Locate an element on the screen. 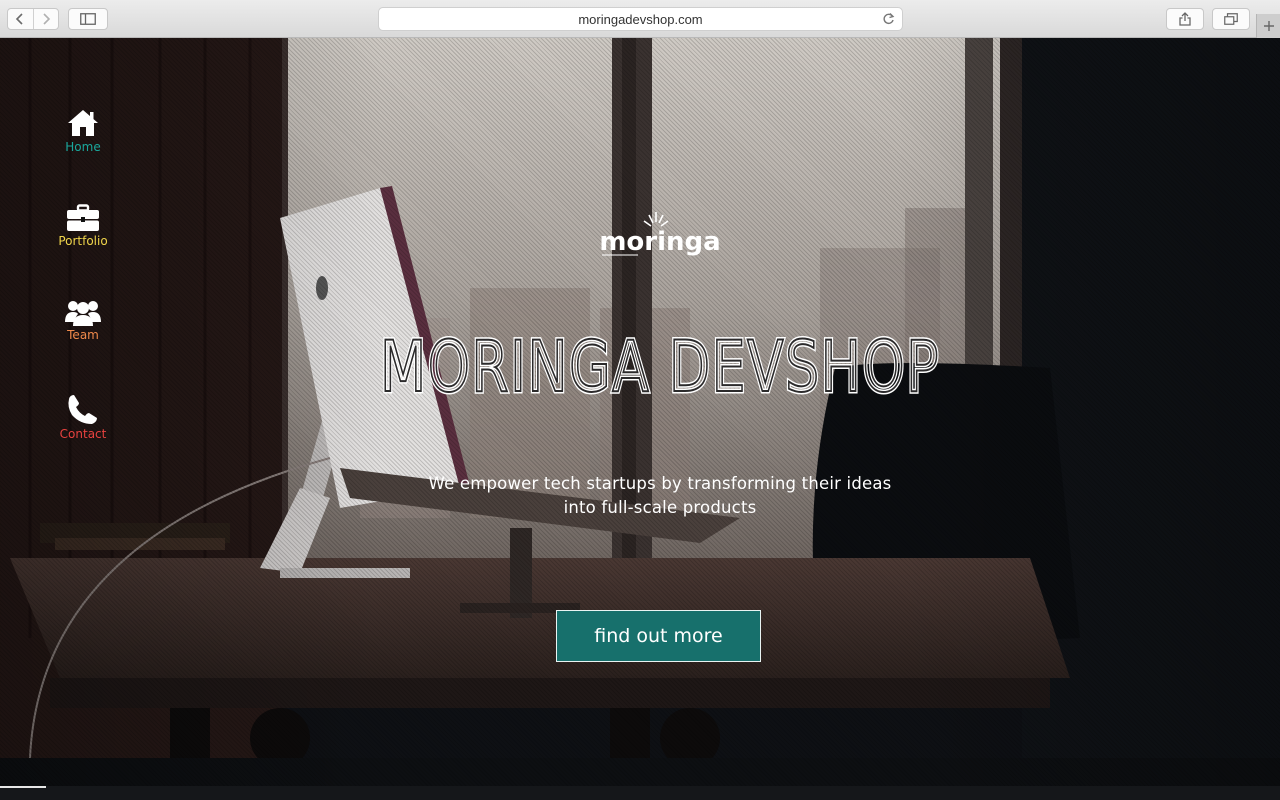  hero-title-inner: MORINGA DEVSHOP is located at coordinates (660, 361).